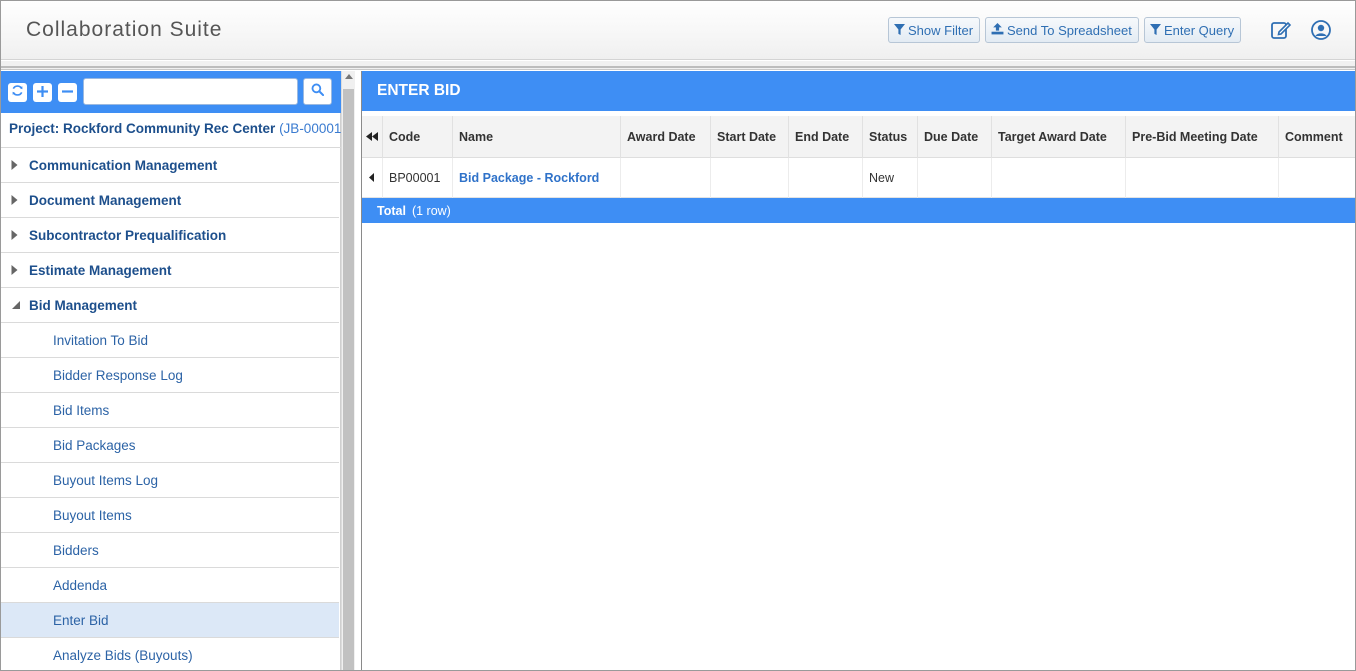 The width and height of the screenshot is (1356, 671). Describe the element at coordinates (170, 340) in the screenshot. I see `tree-item-invitation-to-bid: Invitation To Bid` at that location.